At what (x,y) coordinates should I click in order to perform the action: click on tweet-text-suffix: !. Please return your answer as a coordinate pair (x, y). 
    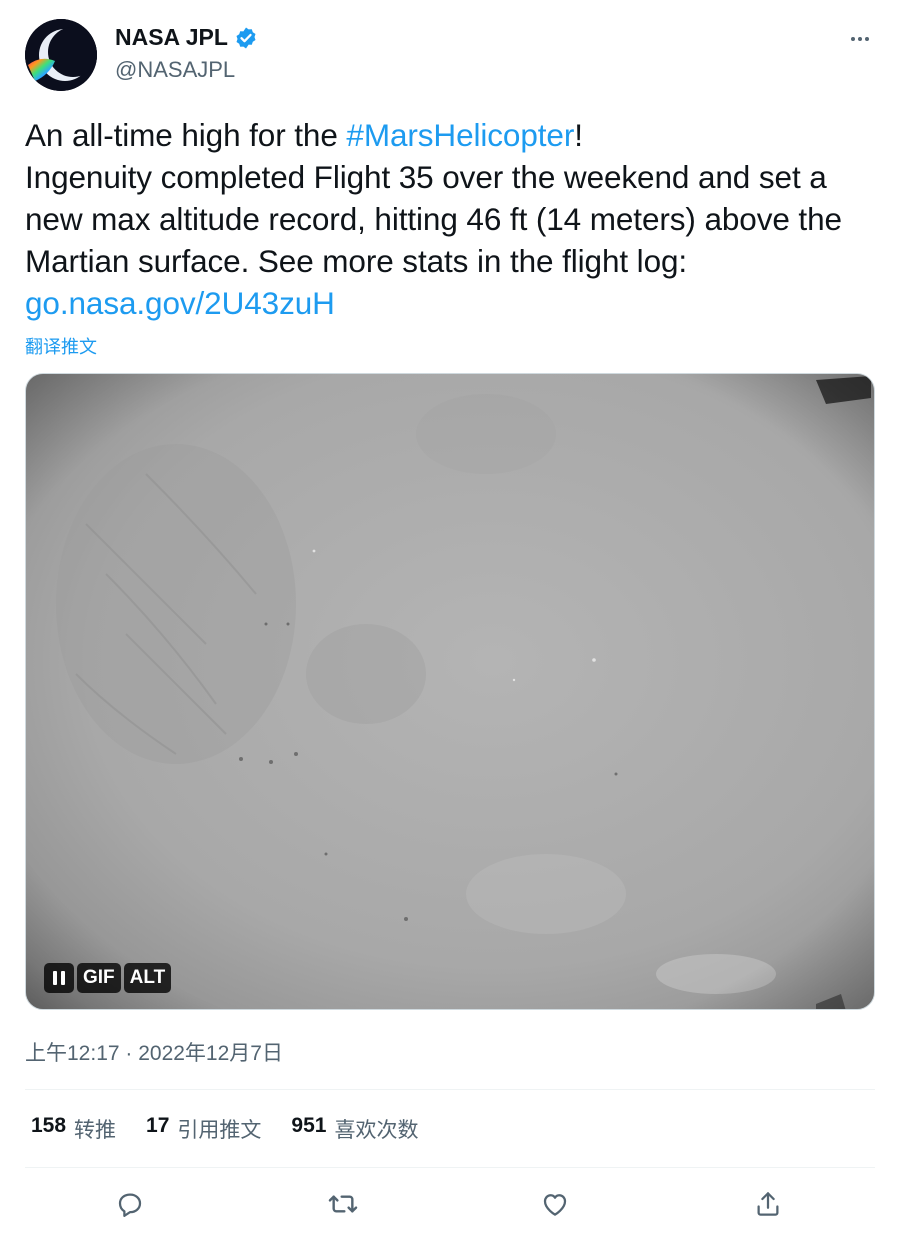
    Looking at the image, I should click on (578, 135).